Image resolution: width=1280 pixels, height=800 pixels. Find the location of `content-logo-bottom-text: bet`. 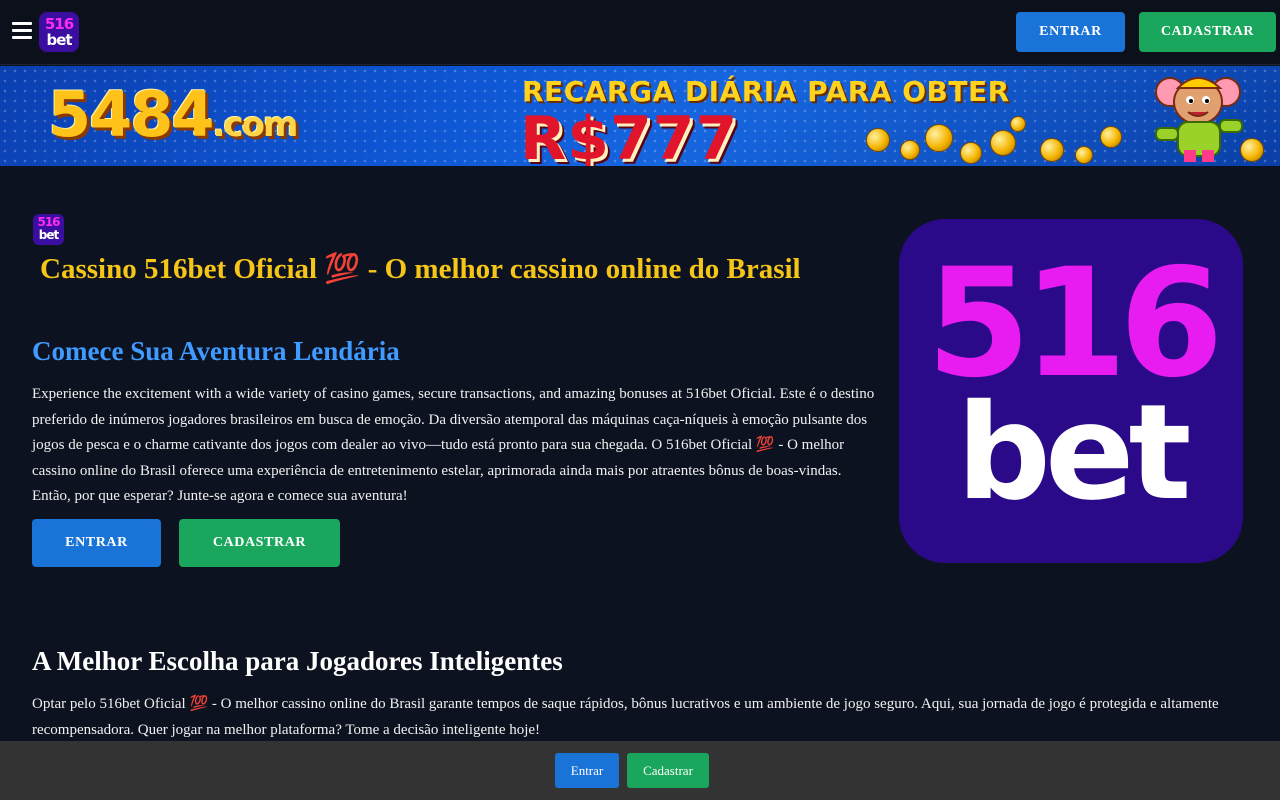

content-logo-bottom-text: bet is located at coordinates (48, 235).